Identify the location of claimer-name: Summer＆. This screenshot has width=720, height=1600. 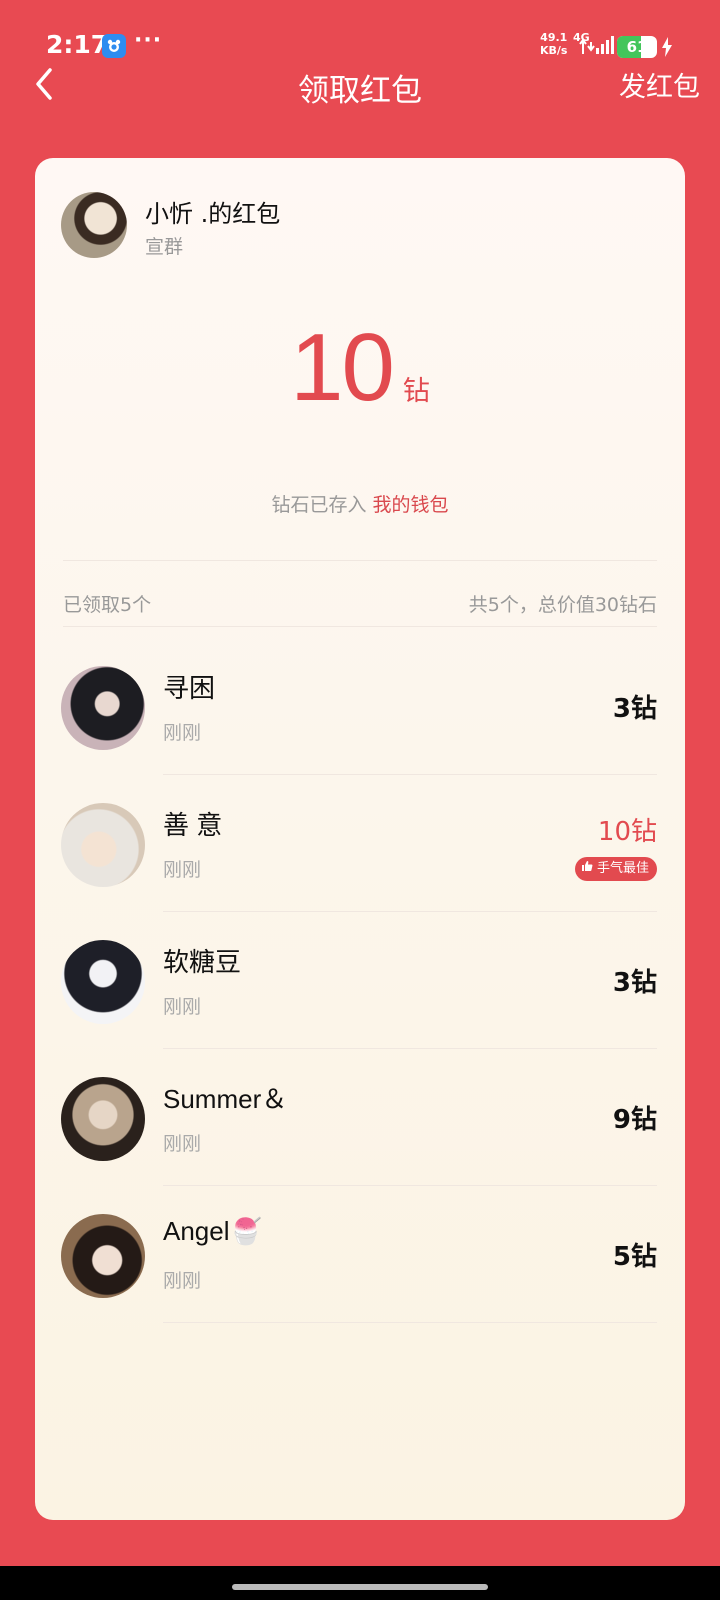
(225, 1099).